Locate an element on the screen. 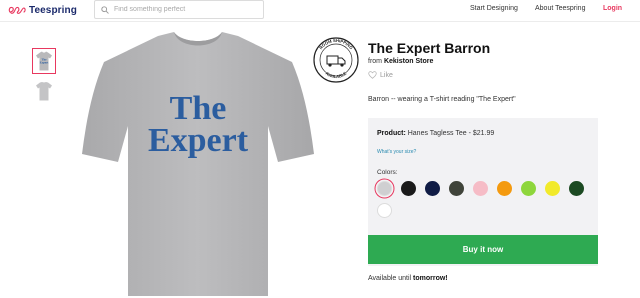  color-swatch-forest-green is located at coordinates (576, 188).